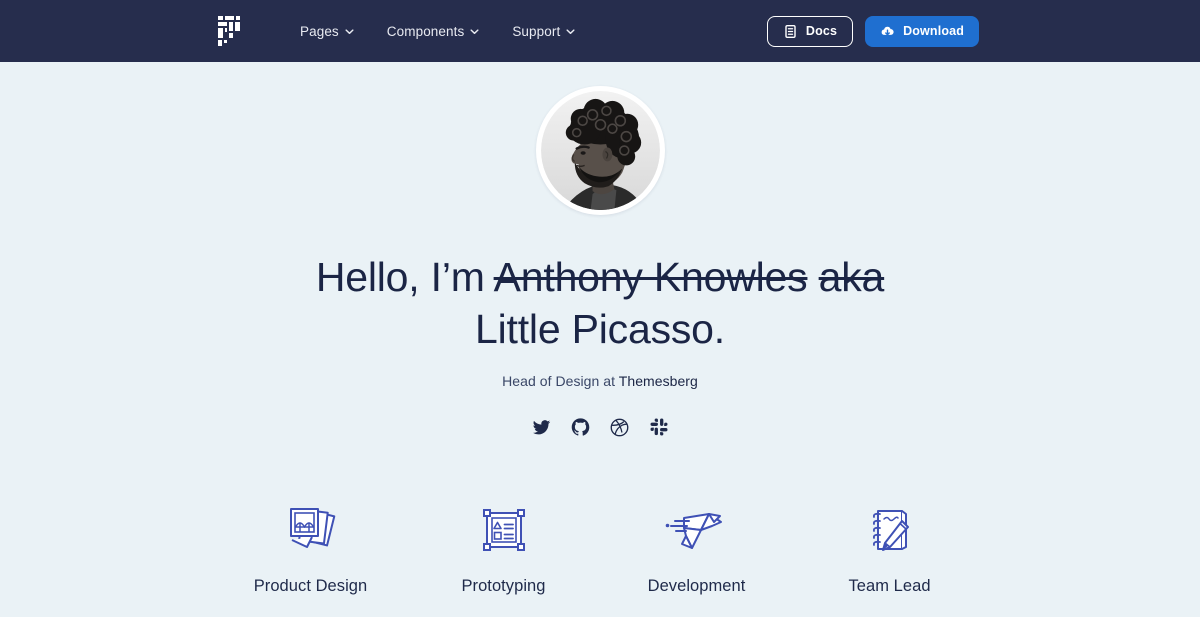  What do you see at coordinates (503, 586) in the screenshot?
I see `feature-label: Prototyping` at bounding box center [503, 586].